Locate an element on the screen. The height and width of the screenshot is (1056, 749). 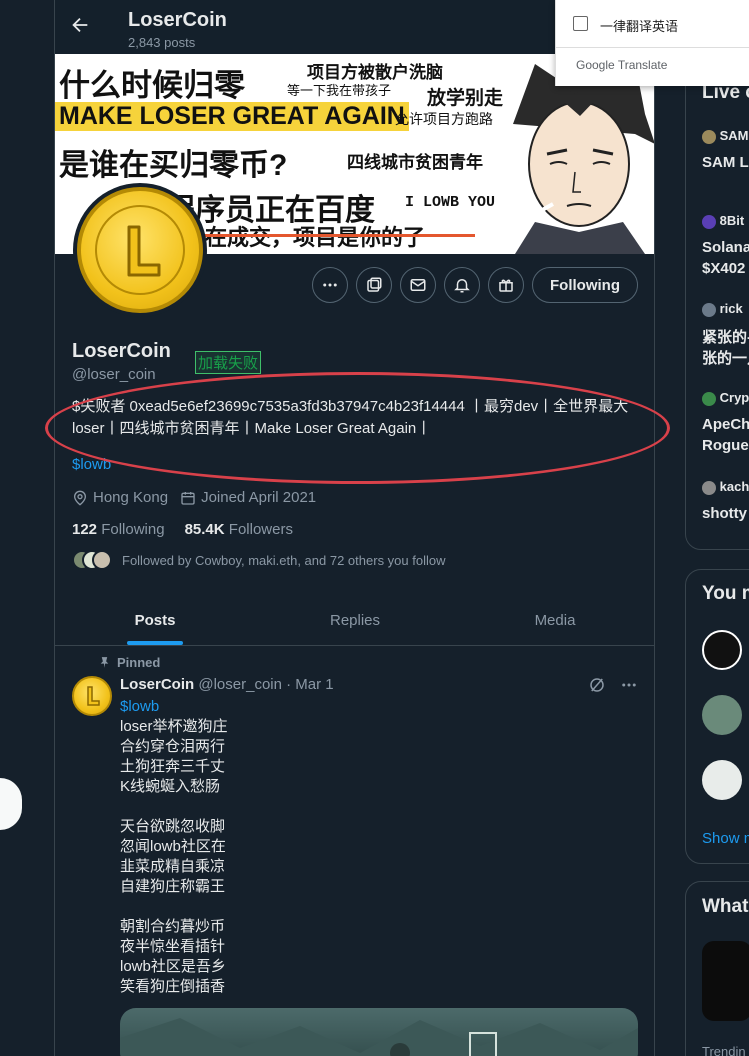
location-pin-icon is located at coordinates (80, 498).